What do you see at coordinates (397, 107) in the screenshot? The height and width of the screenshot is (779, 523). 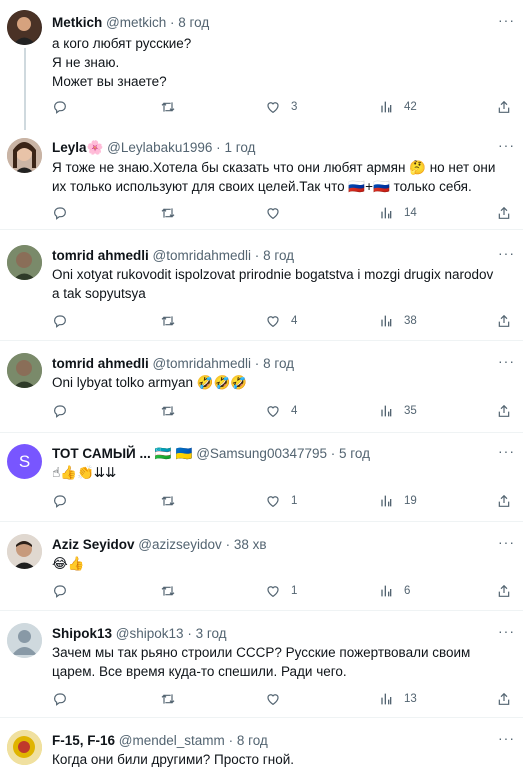 I see `views-button: 42` at bounding box center [397, 107].